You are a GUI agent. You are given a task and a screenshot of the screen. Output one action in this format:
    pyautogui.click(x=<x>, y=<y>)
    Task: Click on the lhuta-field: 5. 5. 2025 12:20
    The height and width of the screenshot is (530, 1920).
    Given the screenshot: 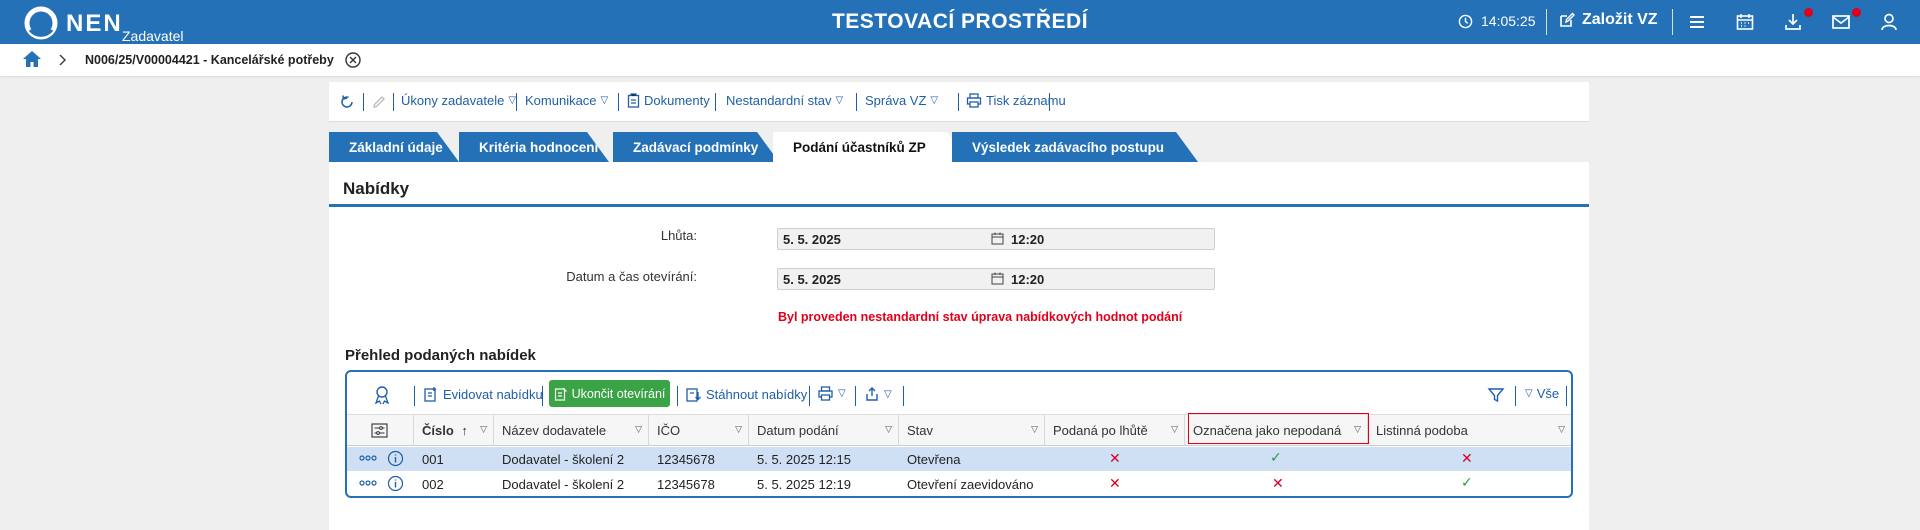 What is the action you would take?
    pyautogui.click(x=996, y=239)
    